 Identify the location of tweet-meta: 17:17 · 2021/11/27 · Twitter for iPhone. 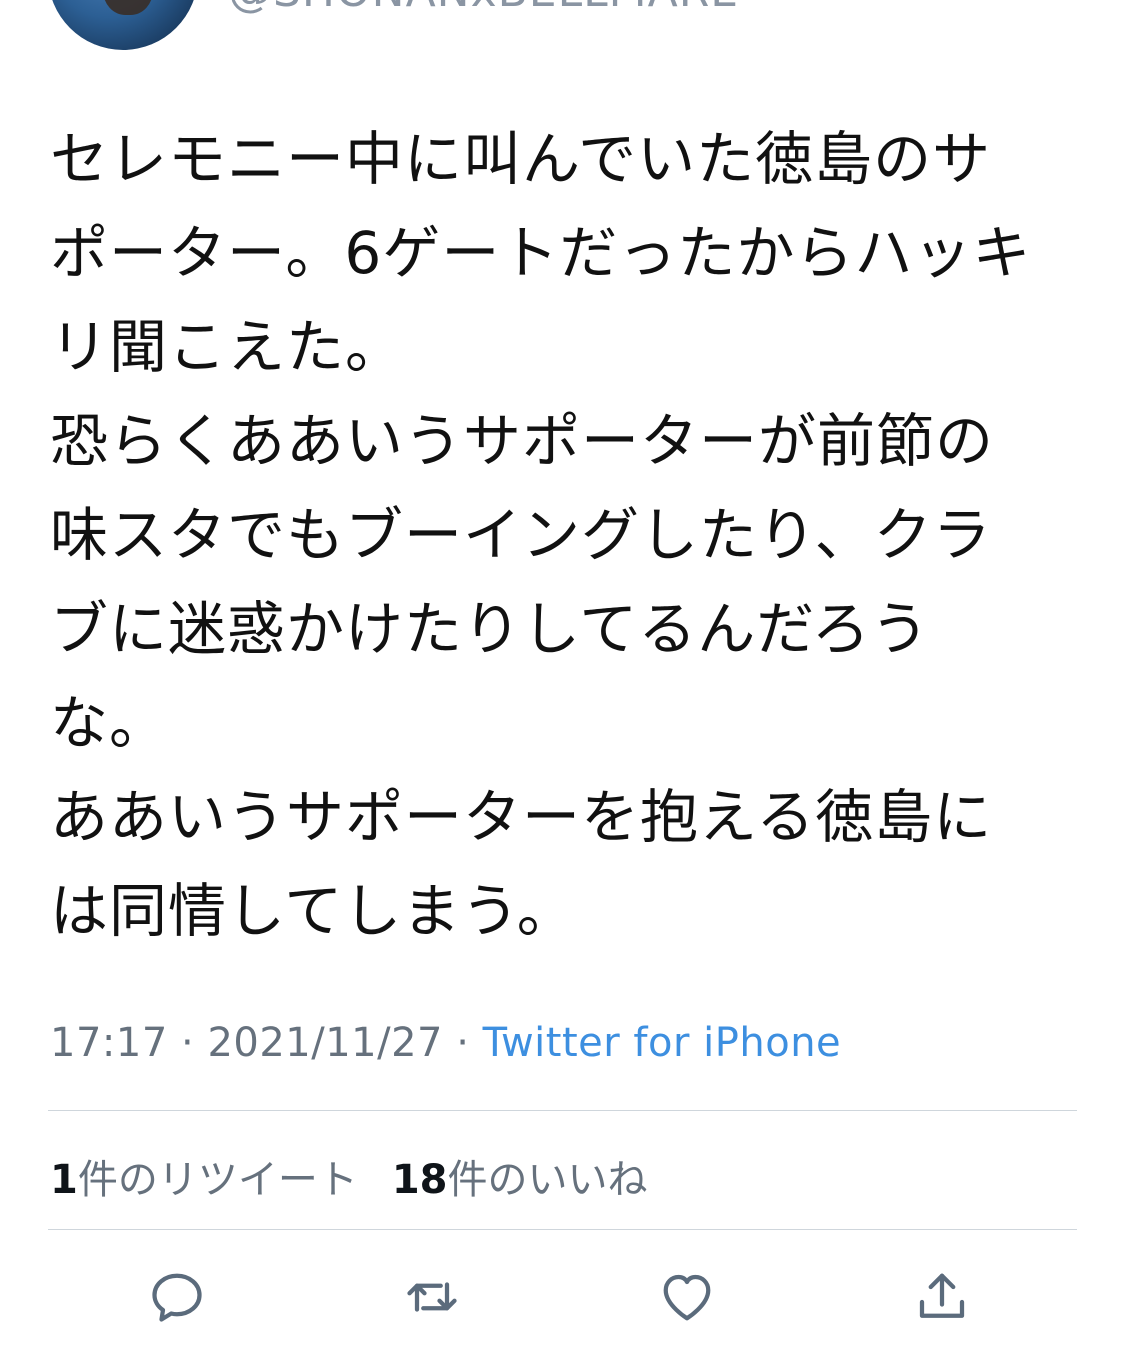
(445, 1043).